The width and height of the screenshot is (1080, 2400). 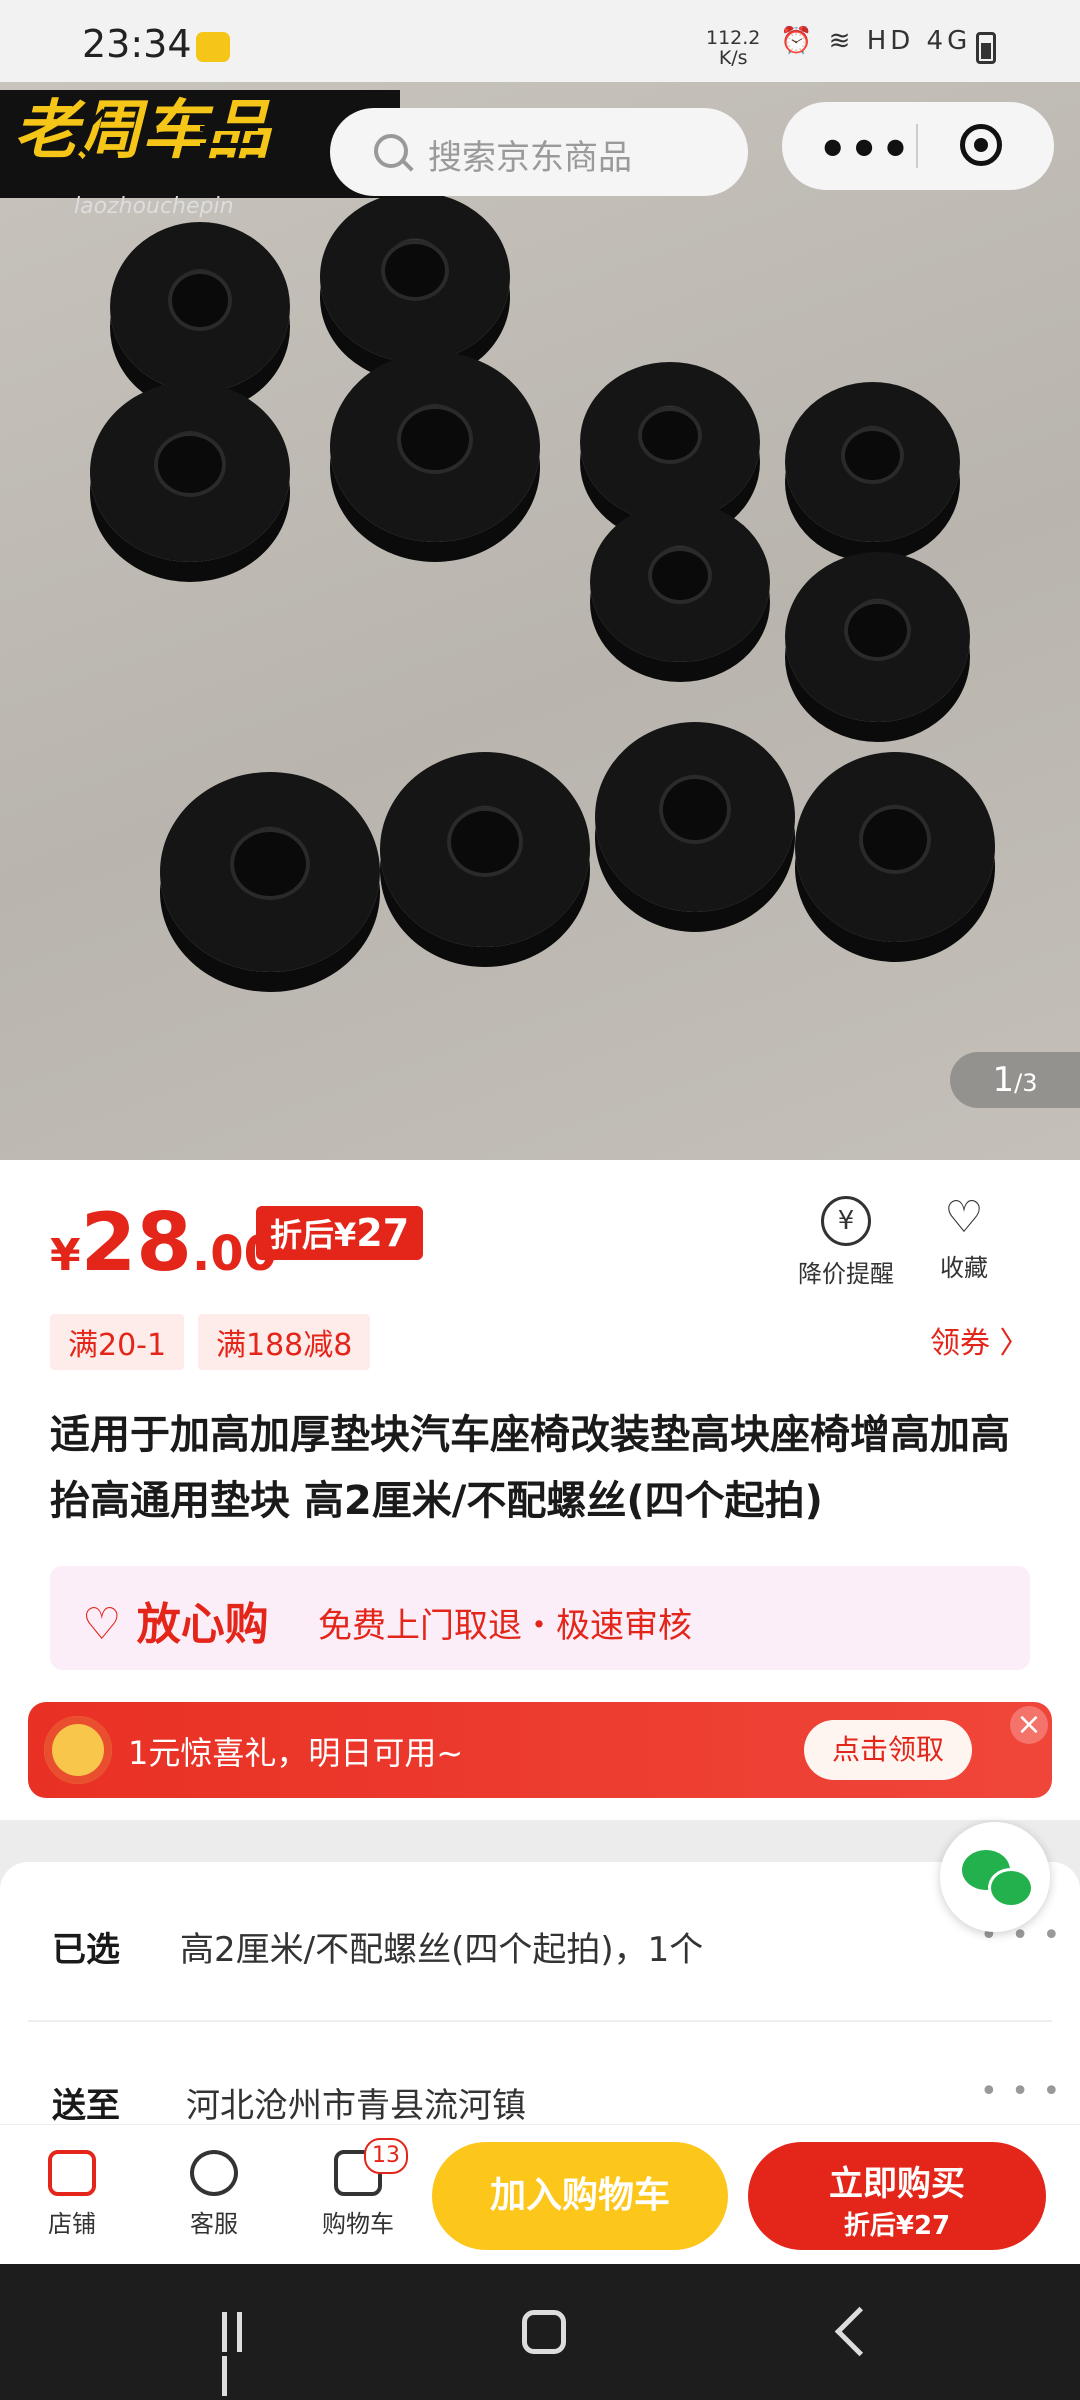 What do you see at coordinates (540, 1750) in the screenshot?
I see `gift-banner: 1元惊喜礼，明日可用~ 点击领取 ×` at bounding box center [540, 1750].